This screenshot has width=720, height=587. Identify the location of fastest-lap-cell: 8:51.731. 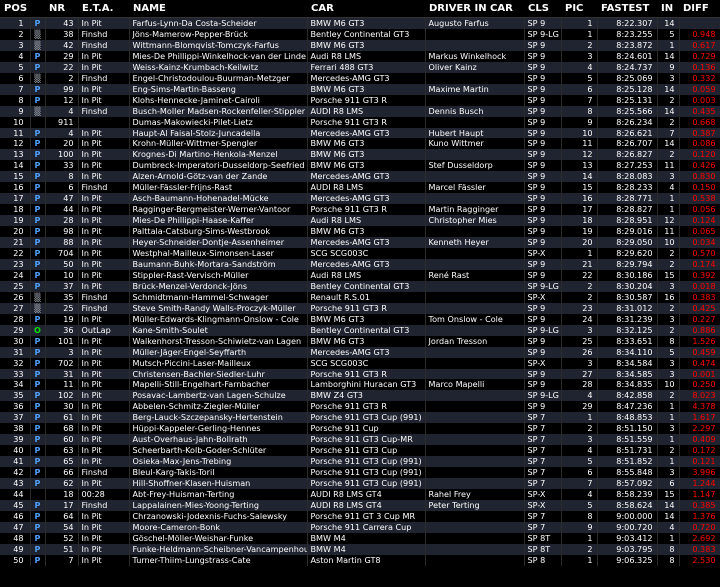
(627, 451).